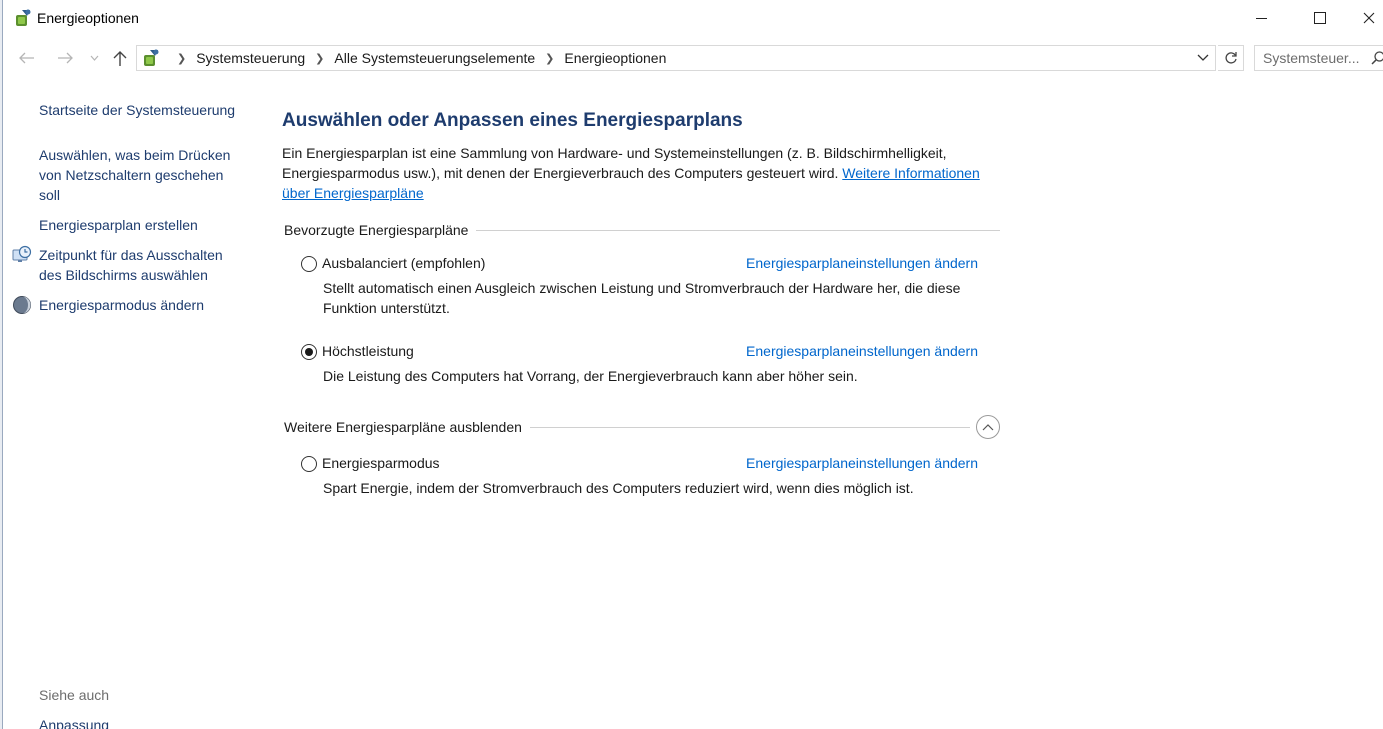  Describe the element at coordinates (615, 58) in the screenshot. I see `breadcrumb-item: Energieoptionen` at that location.